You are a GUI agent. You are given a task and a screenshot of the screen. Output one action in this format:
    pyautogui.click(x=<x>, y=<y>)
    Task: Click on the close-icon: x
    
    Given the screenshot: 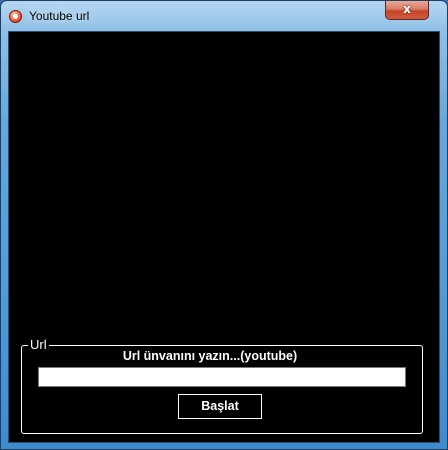 What is the action you would take?
    pyautogui.click(x=407, y=9)
    